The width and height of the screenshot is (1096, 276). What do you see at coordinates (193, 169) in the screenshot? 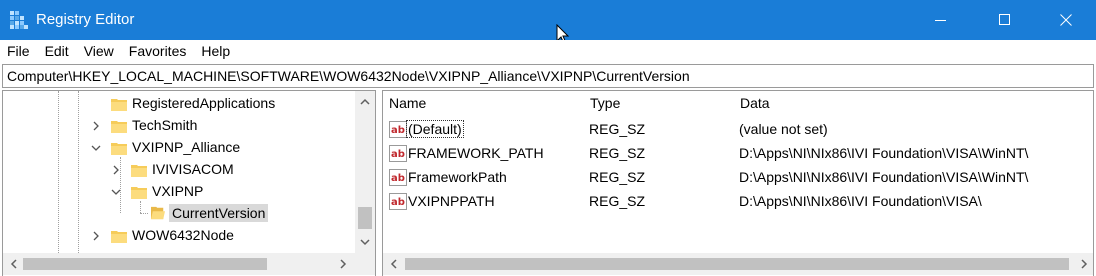
I see `tree-item-label: IVIVISACOM` at bounding box center [193, 169].